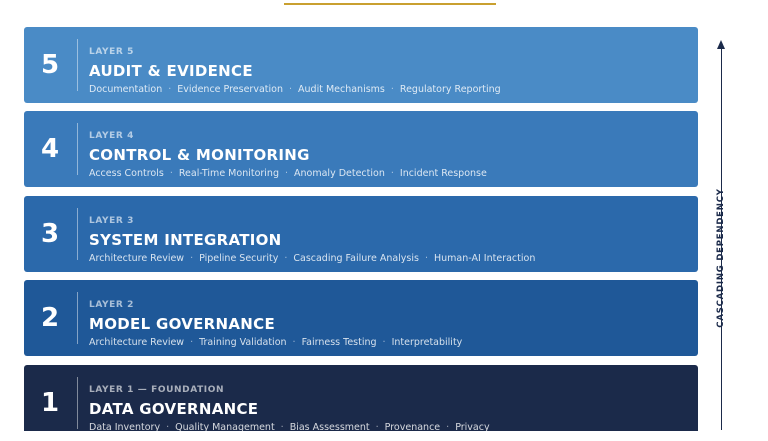 This screenshot has height=441, width=768. What do you see at coordinates (427, 342) in the screenshot?
I see `layer-item: Interpretability` at bounding box center [427, 342].